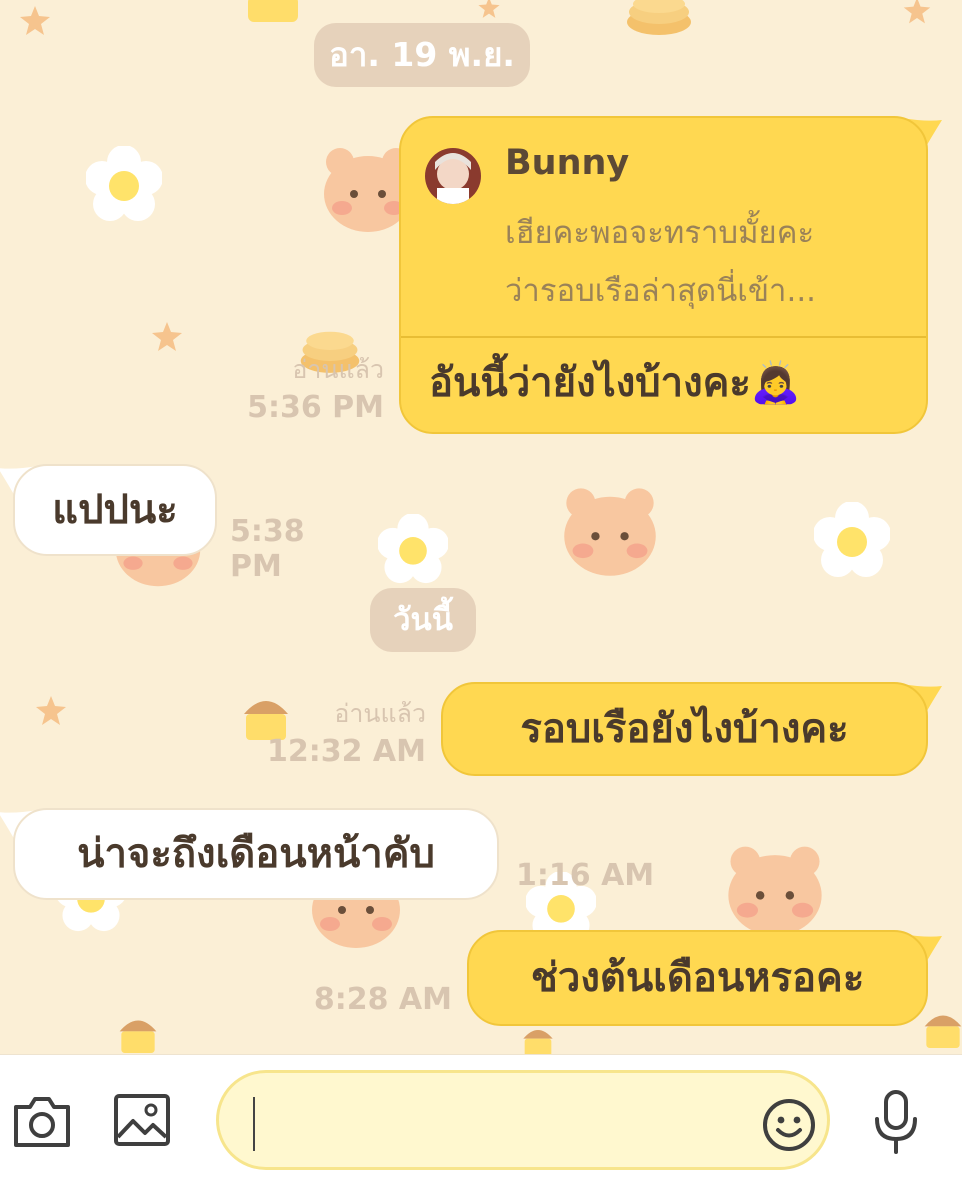  I want to click on image-icon, so click(142, 1120).